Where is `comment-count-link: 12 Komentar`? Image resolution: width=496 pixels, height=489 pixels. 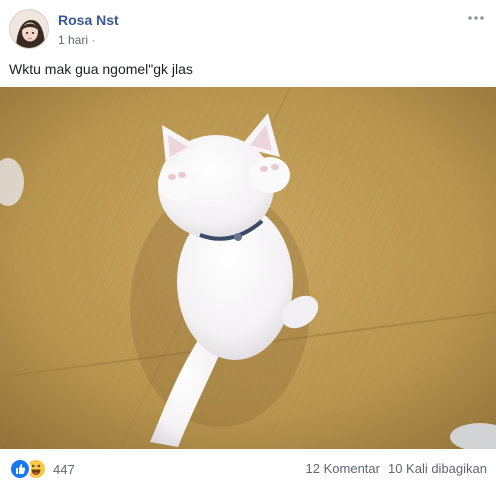
comment-count-link: 12 Komentar is located at coordinates (343, 468).